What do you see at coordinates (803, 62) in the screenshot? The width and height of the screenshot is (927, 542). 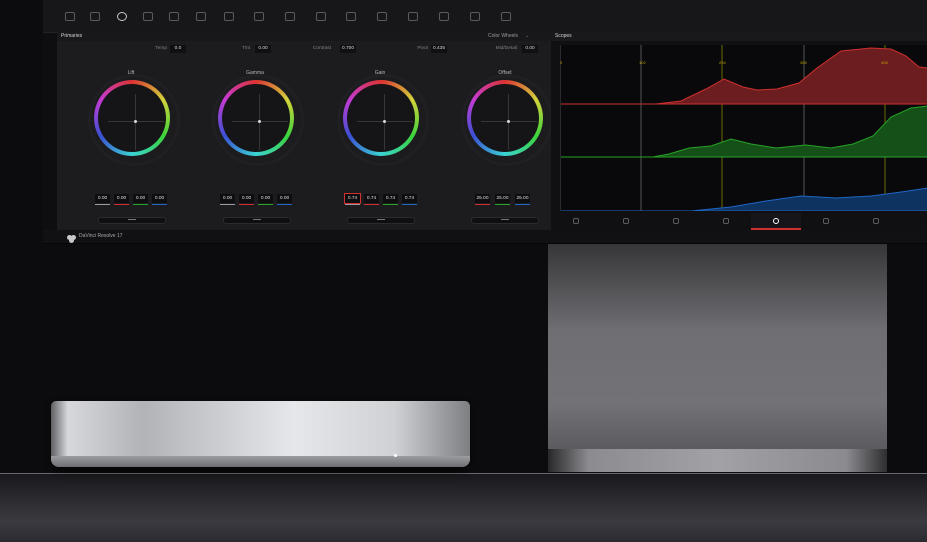 I see `scale-label-306: 306` at bounding box center [803, 62].